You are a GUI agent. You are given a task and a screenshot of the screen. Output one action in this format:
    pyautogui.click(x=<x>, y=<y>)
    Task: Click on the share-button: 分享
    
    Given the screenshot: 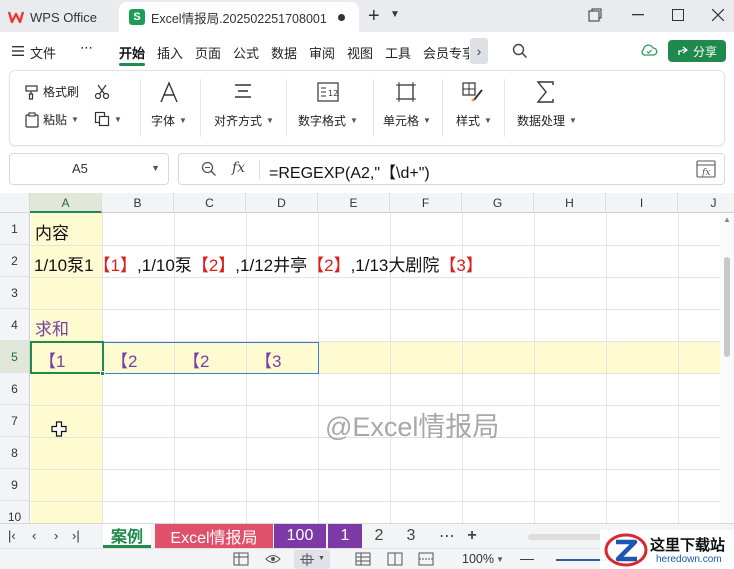 What is the action you would take?
    pyautogui.click(x=697, y=51)
    